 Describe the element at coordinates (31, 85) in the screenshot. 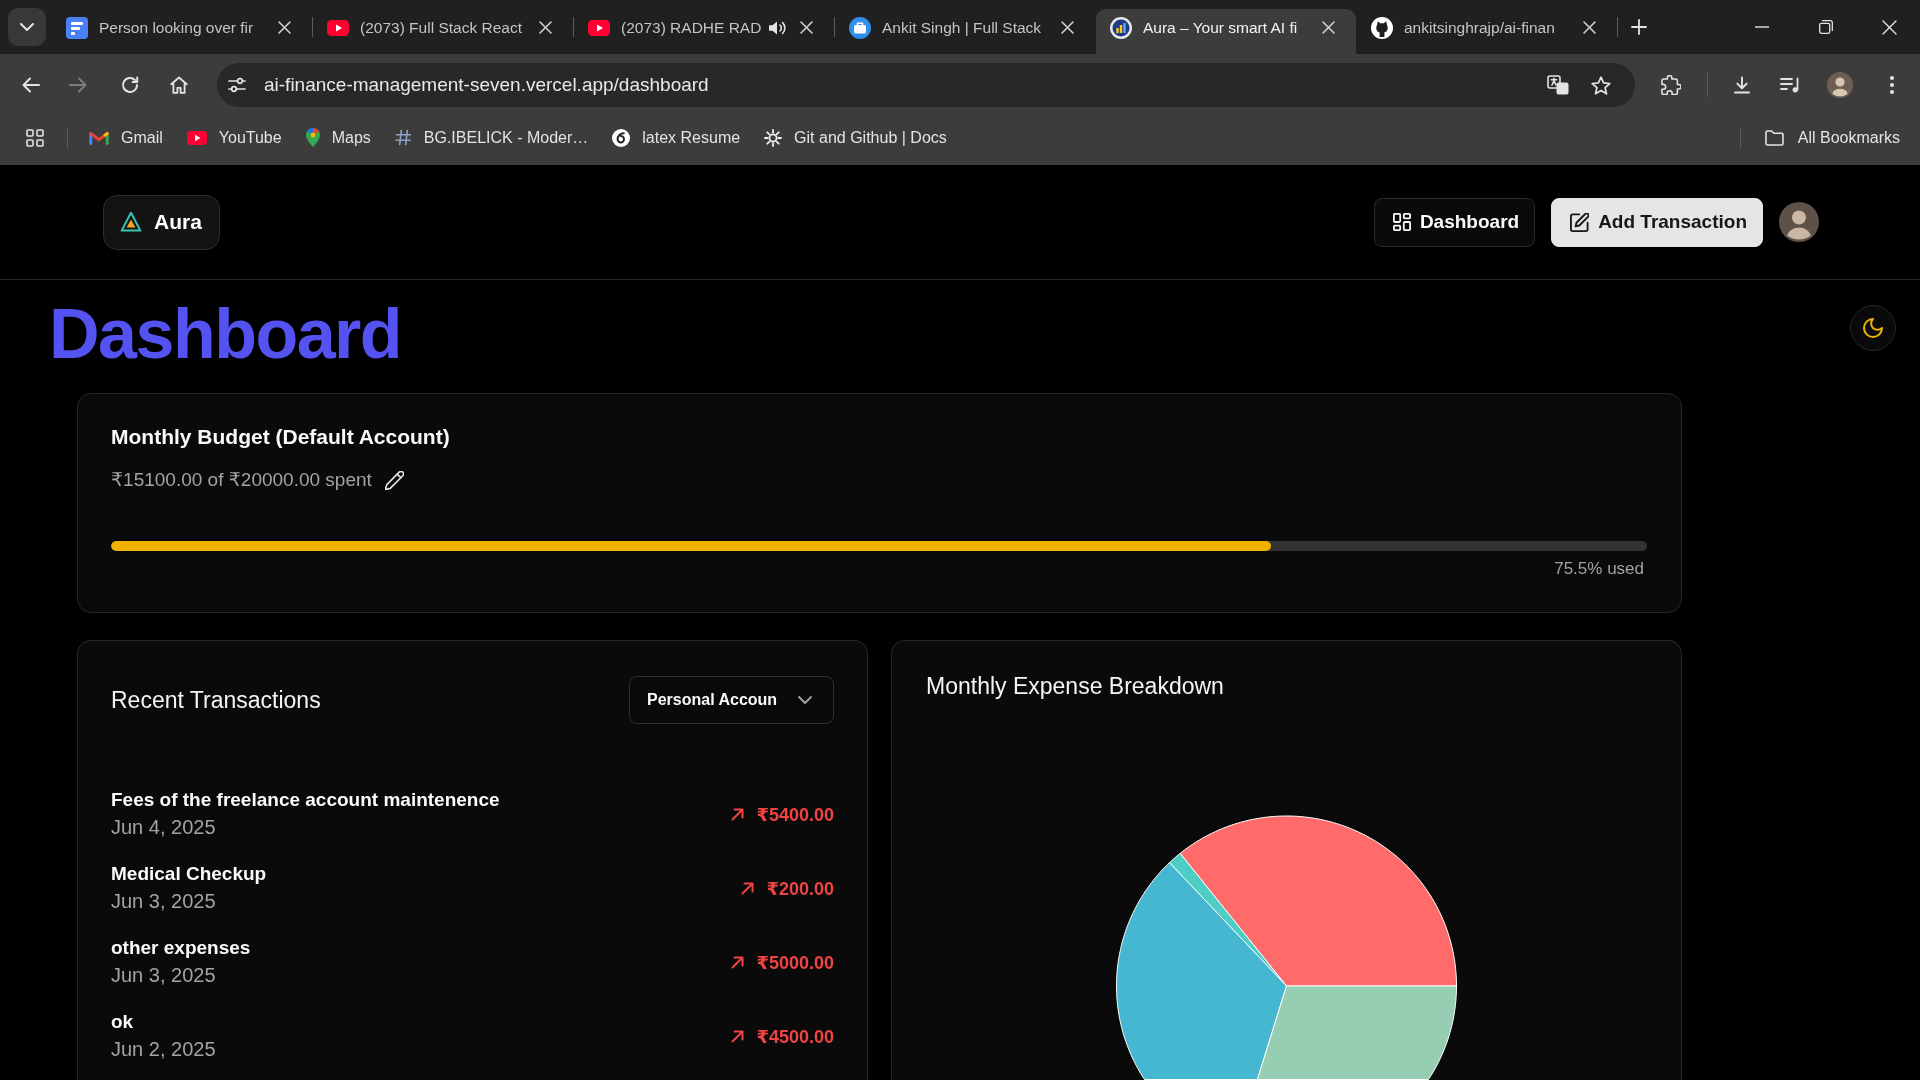

I see `back-icon` at that location.